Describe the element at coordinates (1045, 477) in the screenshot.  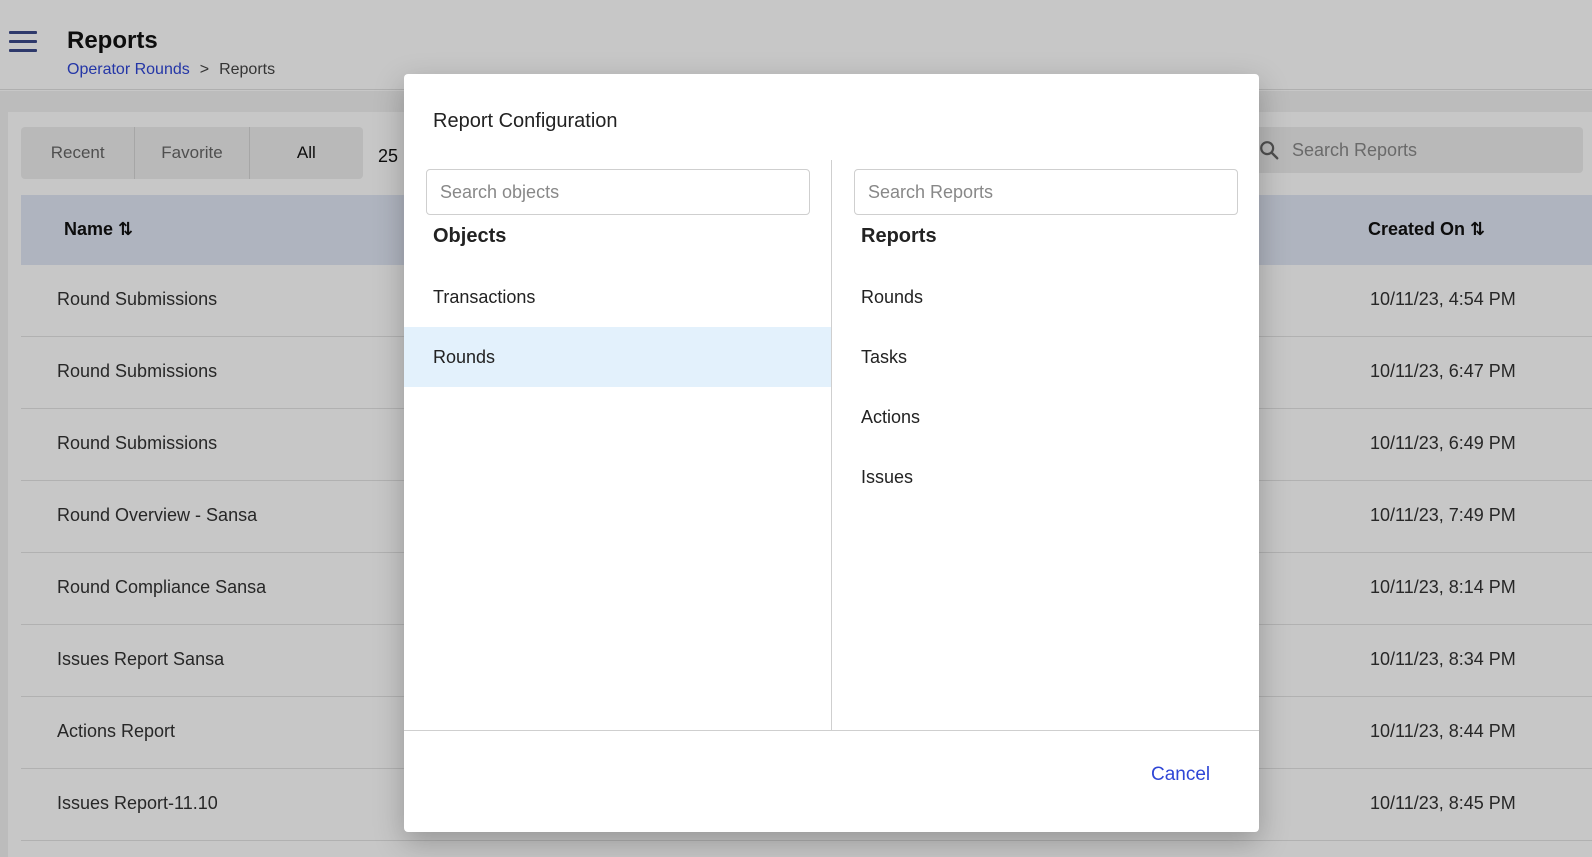
I see `report-item-issues: Issues` at that location.